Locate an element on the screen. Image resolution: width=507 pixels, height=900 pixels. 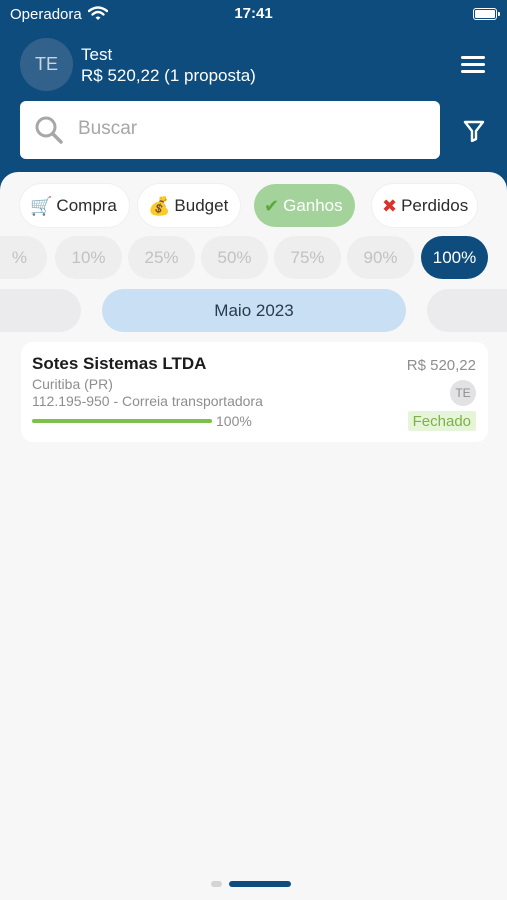
month-selector: Maio 2023 is located at coordinates (253, 311).